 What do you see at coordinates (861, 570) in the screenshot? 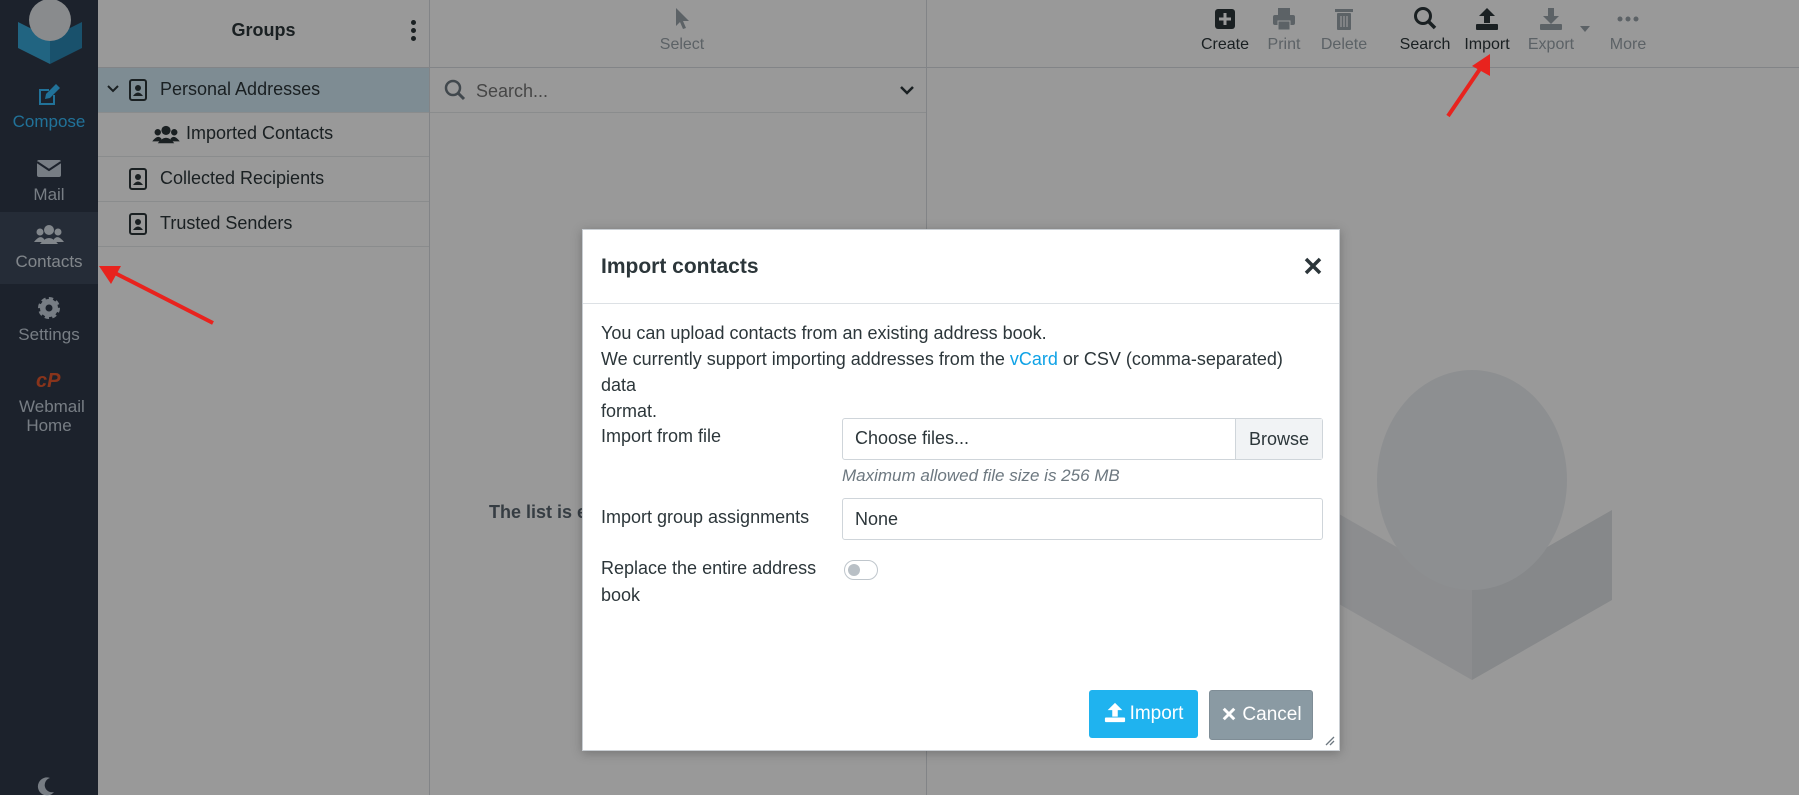
I see `replace-address-book-toggle` at bounding box center [861, 570].